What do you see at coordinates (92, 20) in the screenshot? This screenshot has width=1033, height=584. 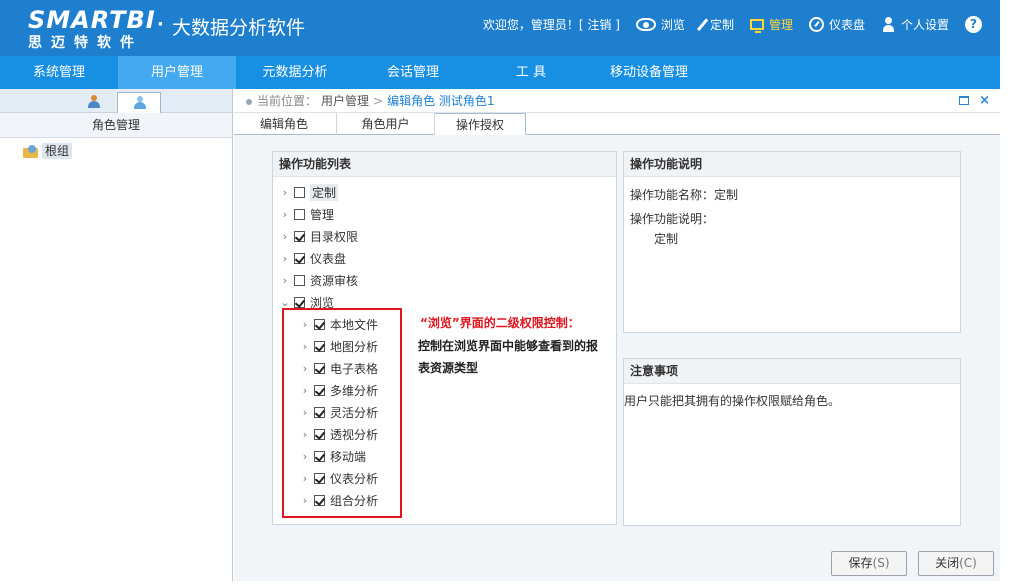 I see `logo: SMARTBI` at bounding box center [92, 20].